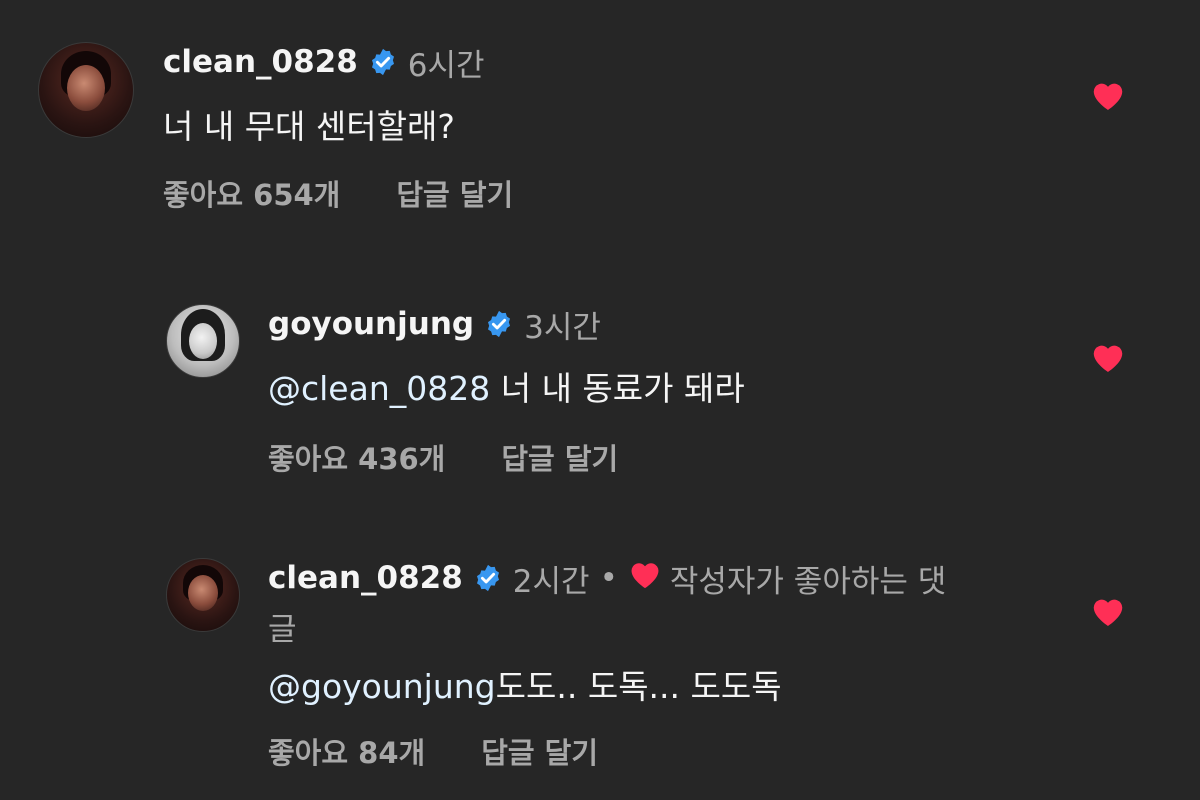 This screenshot has width=1200, height=800. Describe the element at coordinates (282, 630) in the screenshot. I see `author-liked-label-wrap: 글` at that location.